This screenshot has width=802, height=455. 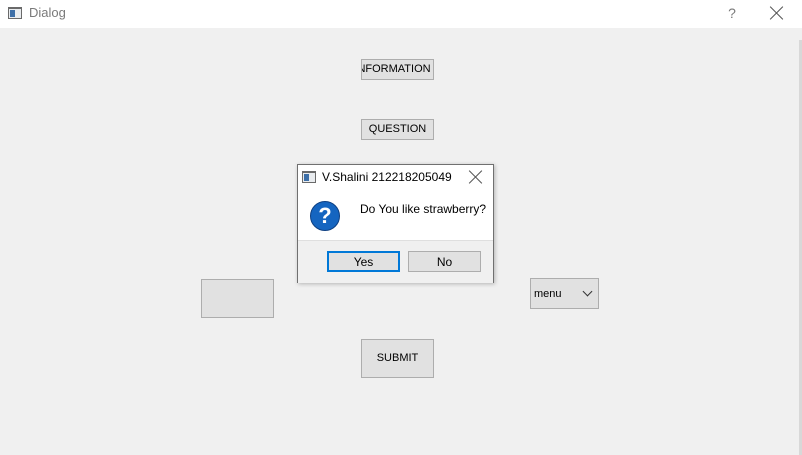 What do you see at coordinates (564, 293) in the screenshot?
I see `menu-dropdown: menu` at bounding box center [564, 293].